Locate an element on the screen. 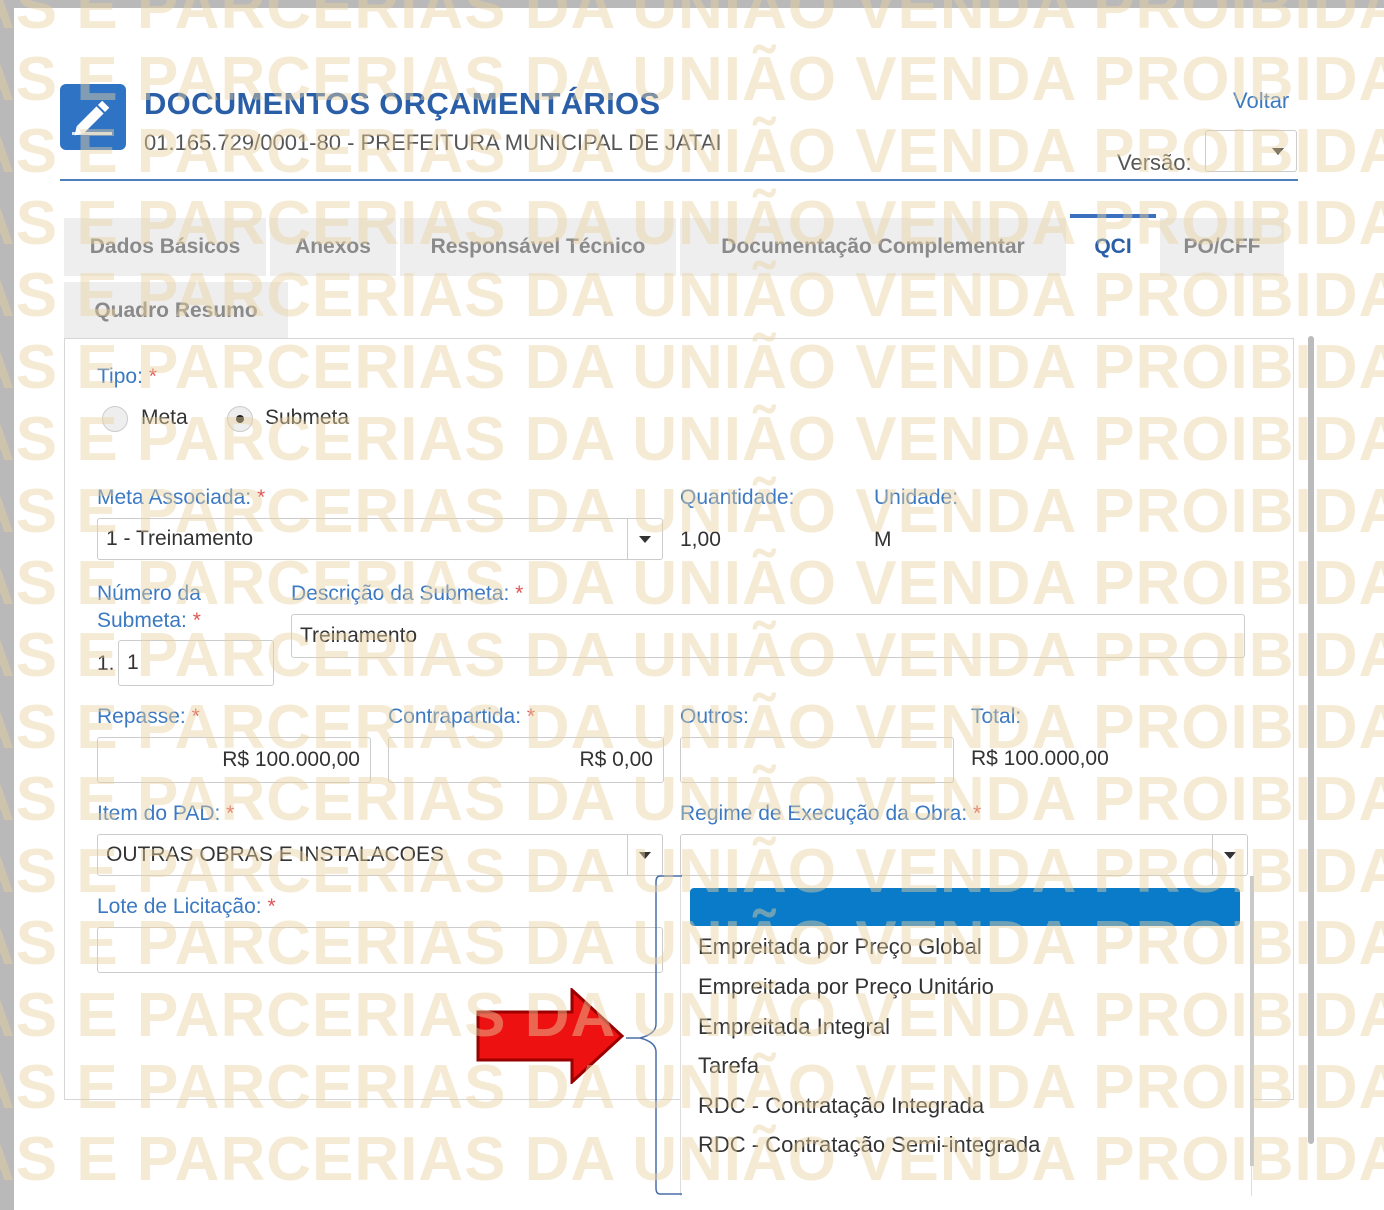  contrapartida-input: R$ 0,00 is located at coordinates (526, 760).